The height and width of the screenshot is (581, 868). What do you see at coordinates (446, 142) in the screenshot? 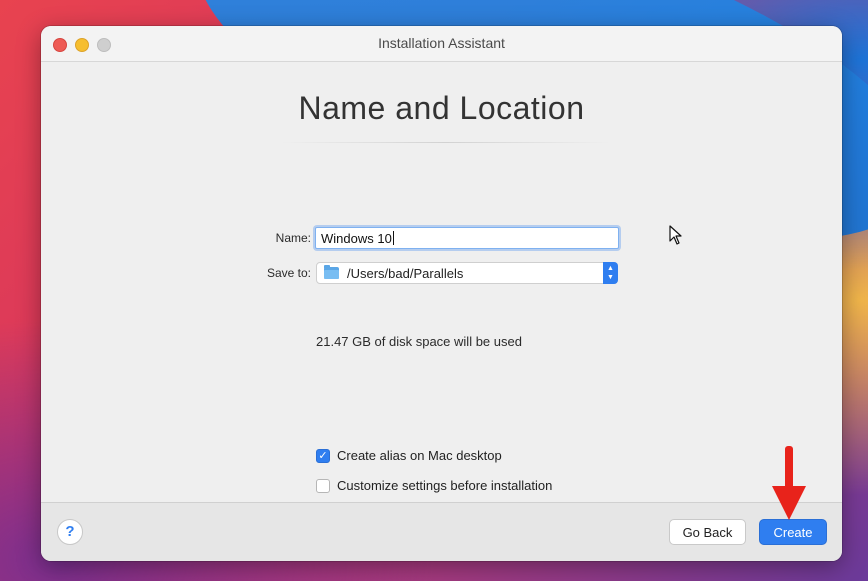
I see `title-divider` at bounding box center [446, 142].